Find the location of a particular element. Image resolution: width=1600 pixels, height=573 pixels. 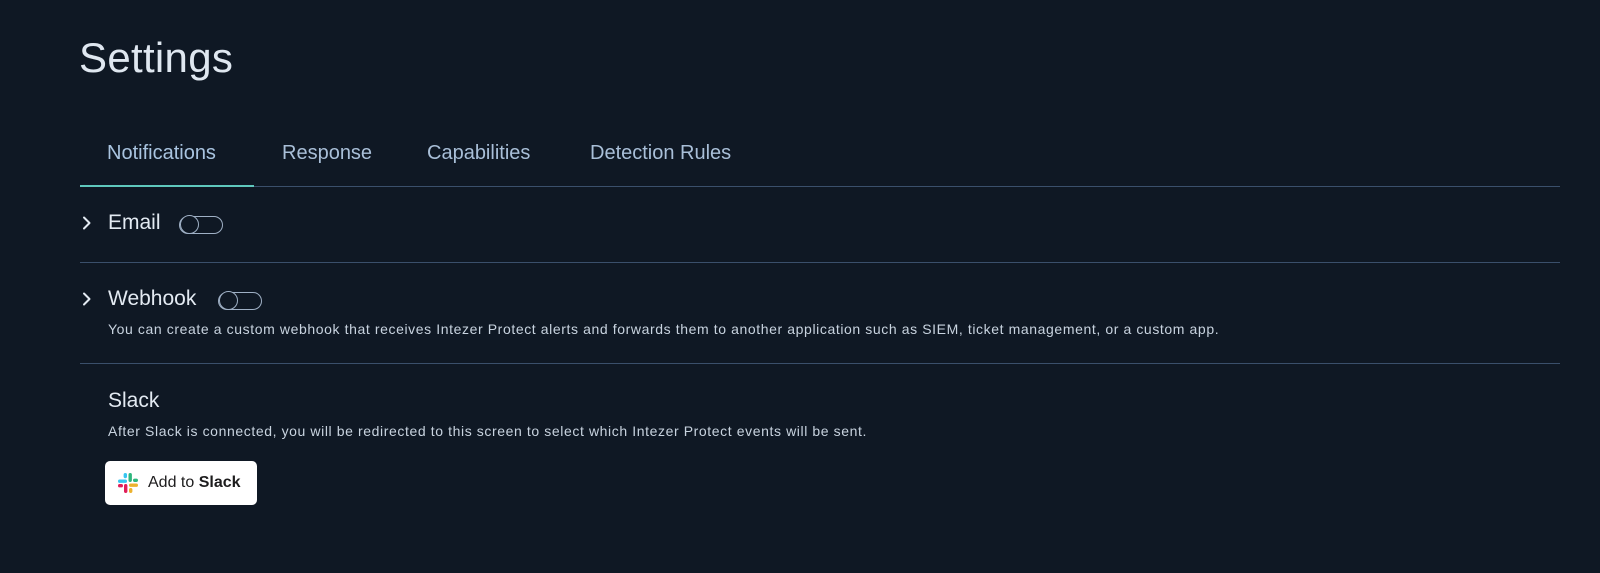

email-label: Email is located at coordinates (134, 222).